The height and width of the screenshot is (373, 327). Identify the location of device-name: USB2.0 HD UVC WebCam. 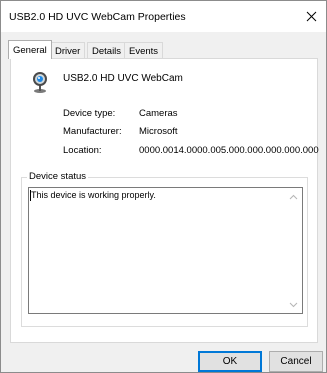
(123, 78).